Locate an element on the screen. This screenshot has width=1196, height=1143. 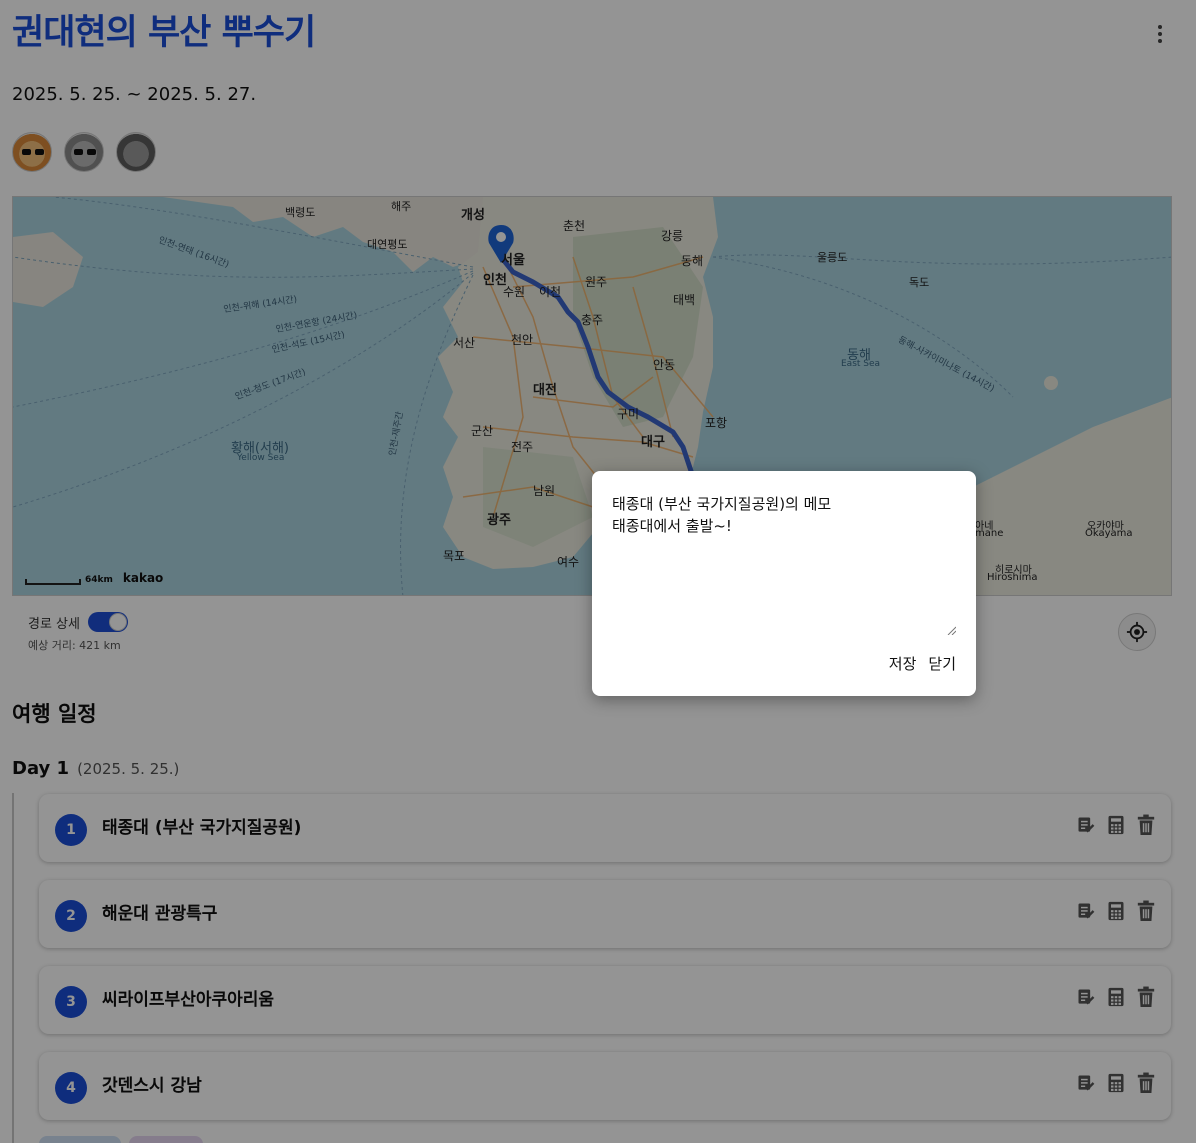
memo-textarea: 태종대에서 출발~! is located at coordinates (784, 575).